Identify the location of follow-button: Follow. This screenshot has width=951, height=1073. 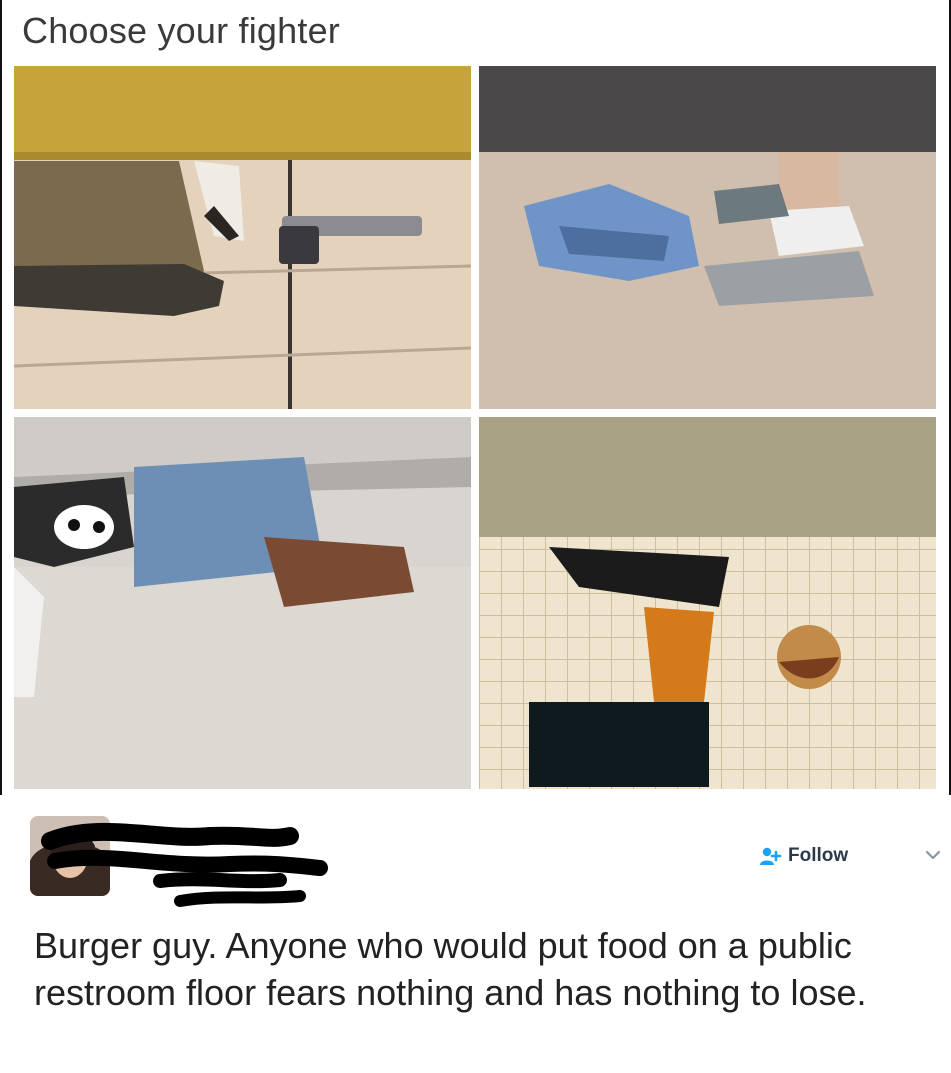
(803, 856).